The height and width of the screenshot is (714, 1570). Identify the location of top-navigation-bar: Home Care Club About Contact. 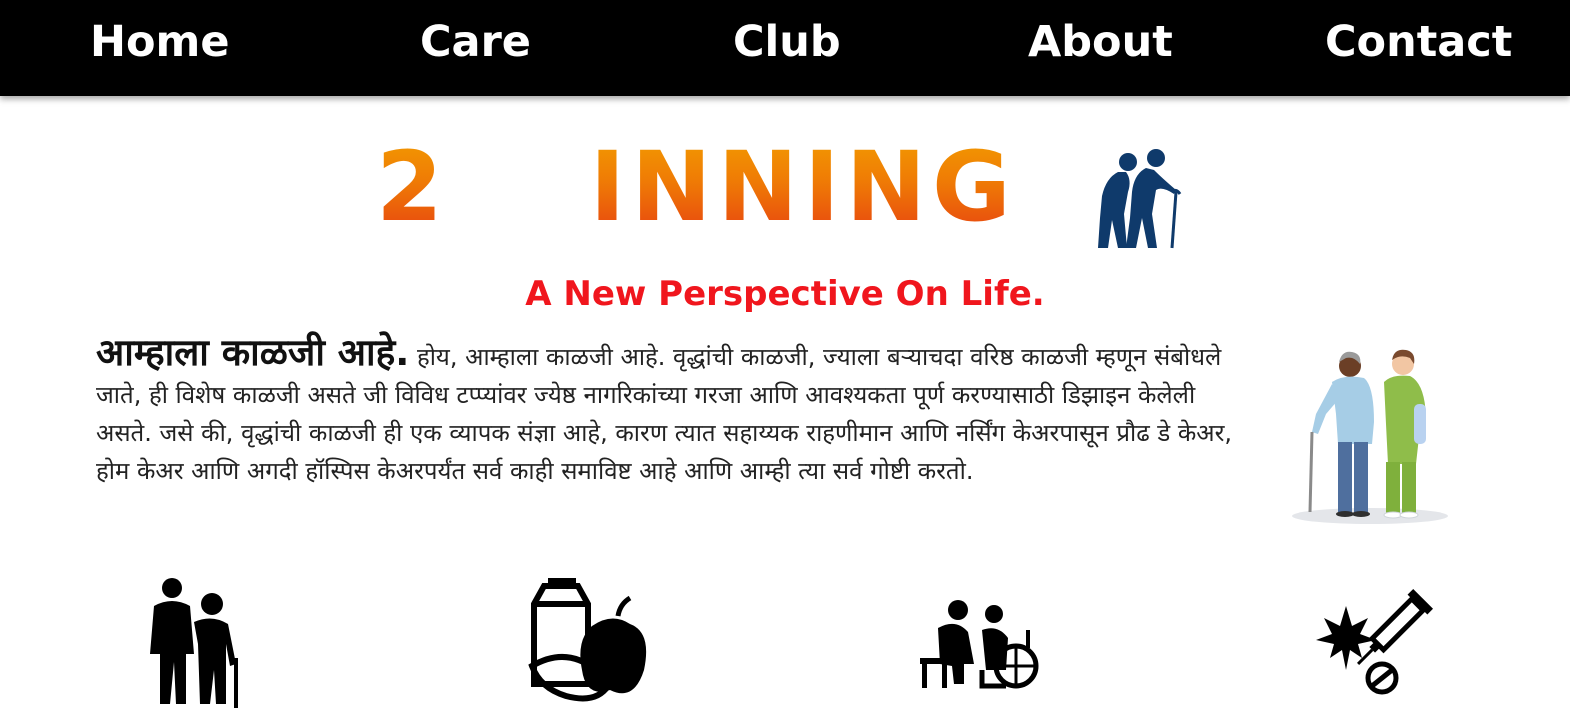
(785, 48).